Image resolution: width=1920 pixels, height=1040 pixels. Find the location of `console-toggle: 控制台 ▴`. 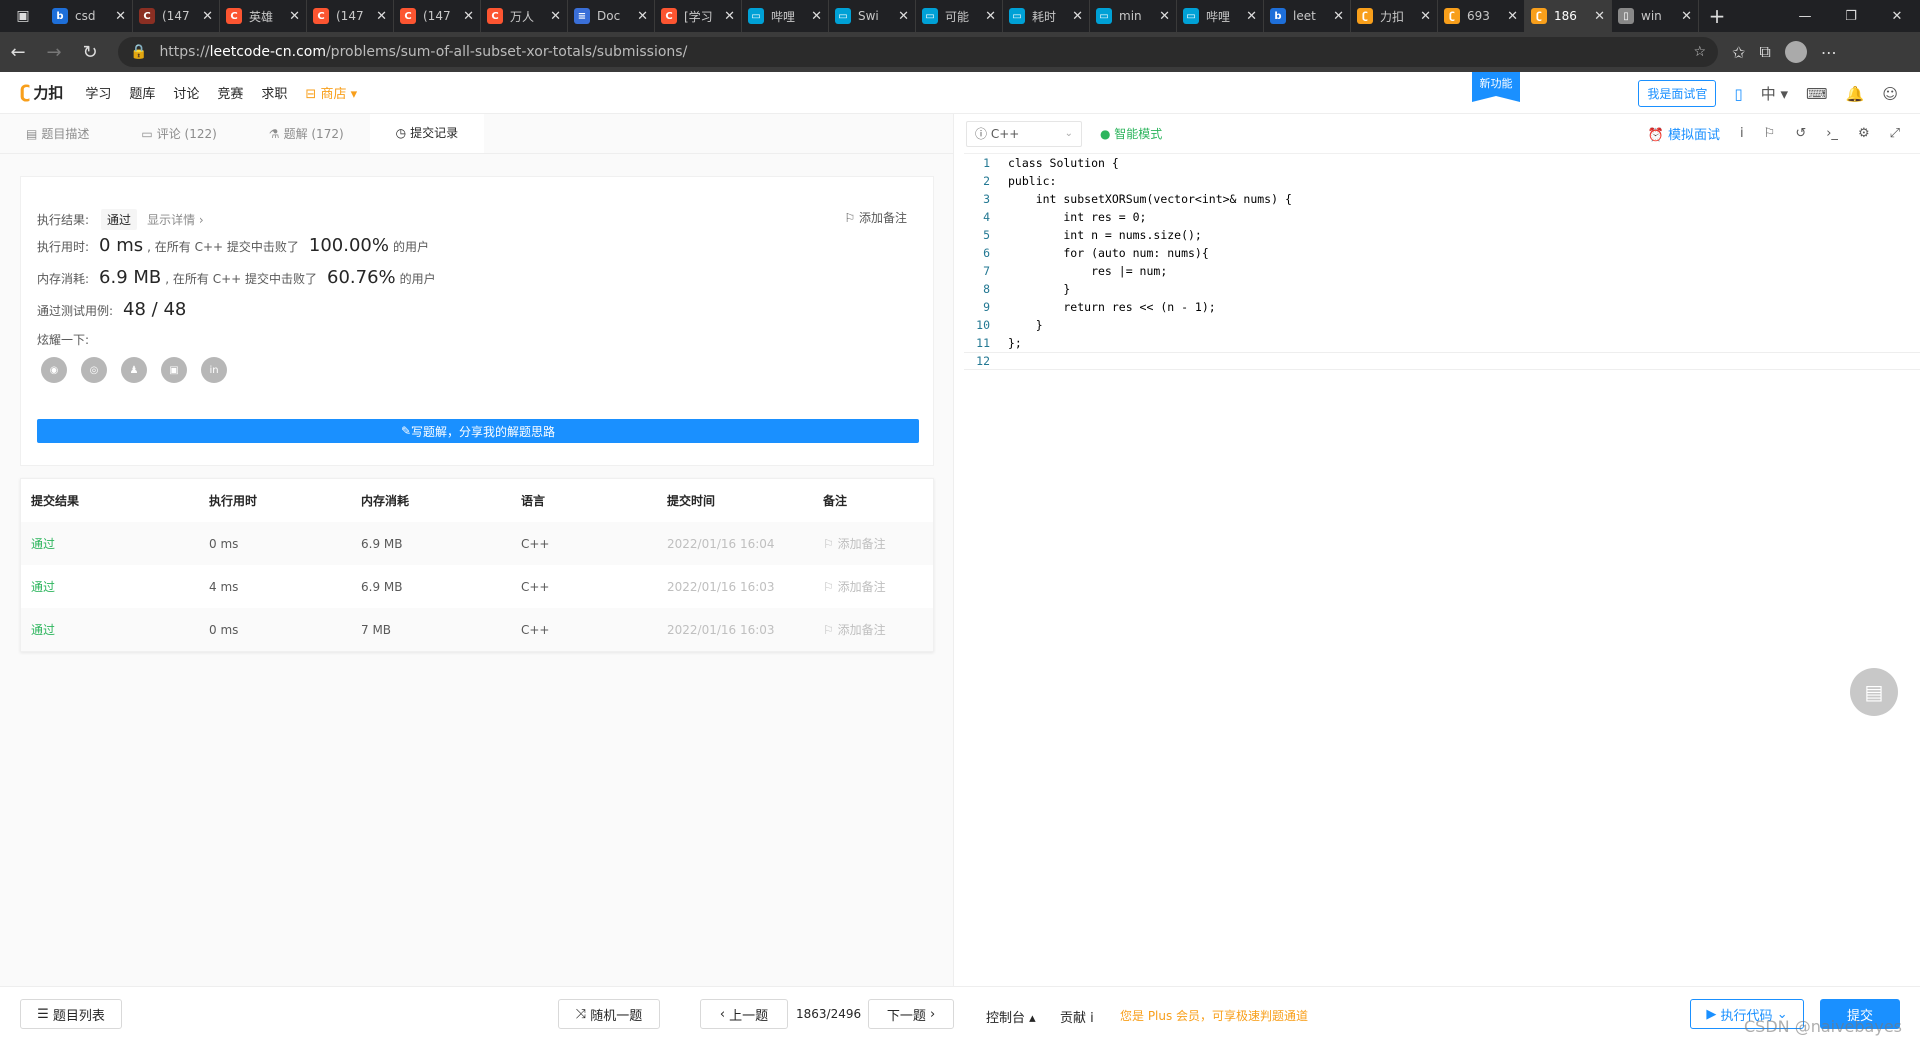

console-toggle: 控制台 ▴ is located at coordinates (1011, 1016).